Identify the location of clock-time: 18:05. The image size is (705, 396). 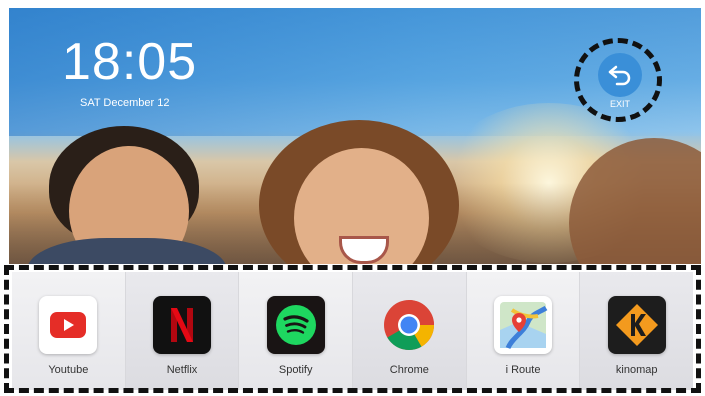
(130, 62).